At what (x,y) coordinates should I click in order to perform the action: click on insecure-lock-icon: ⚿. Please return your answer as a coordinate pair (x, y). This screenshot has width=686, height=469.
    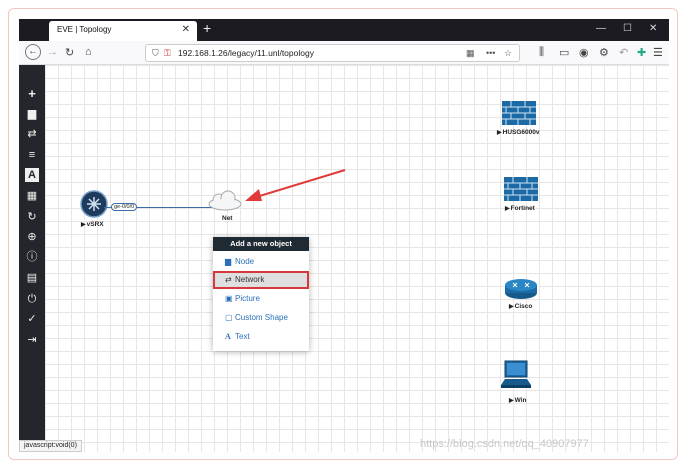
    Looking at the image, I should click on (167, 53).